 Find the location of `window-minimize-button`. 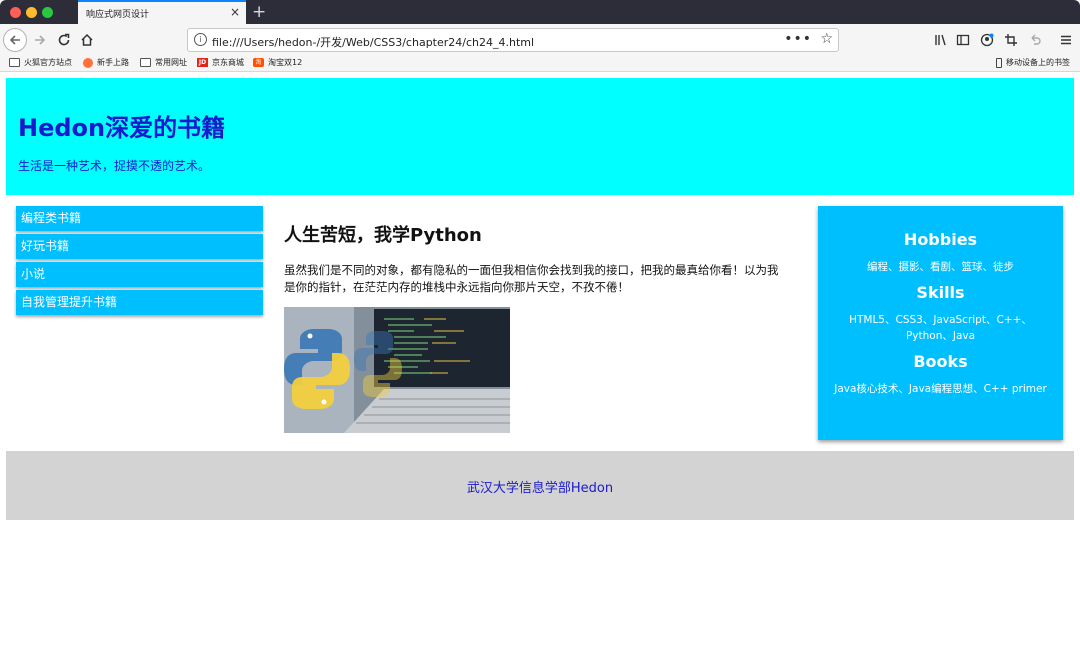

window-minimize-button is located at coordinates (31, 12).